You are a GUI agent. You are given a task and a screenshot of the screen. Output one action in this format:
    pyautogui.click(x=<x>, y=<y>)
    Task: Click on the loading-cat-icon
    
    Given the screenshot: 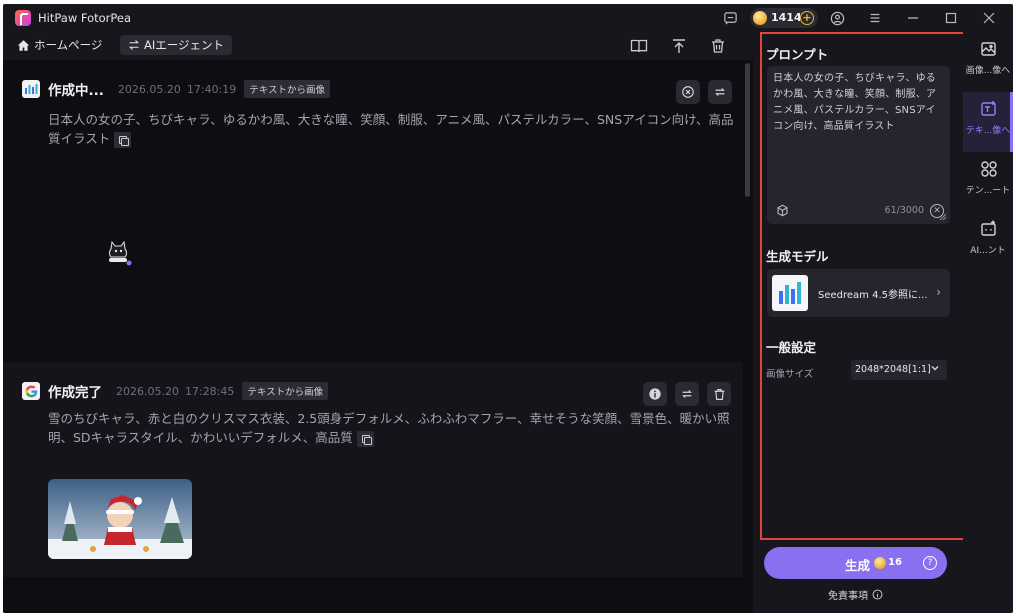 What is the action you would take?
    pyautogui.click(x=119, y=252)
    